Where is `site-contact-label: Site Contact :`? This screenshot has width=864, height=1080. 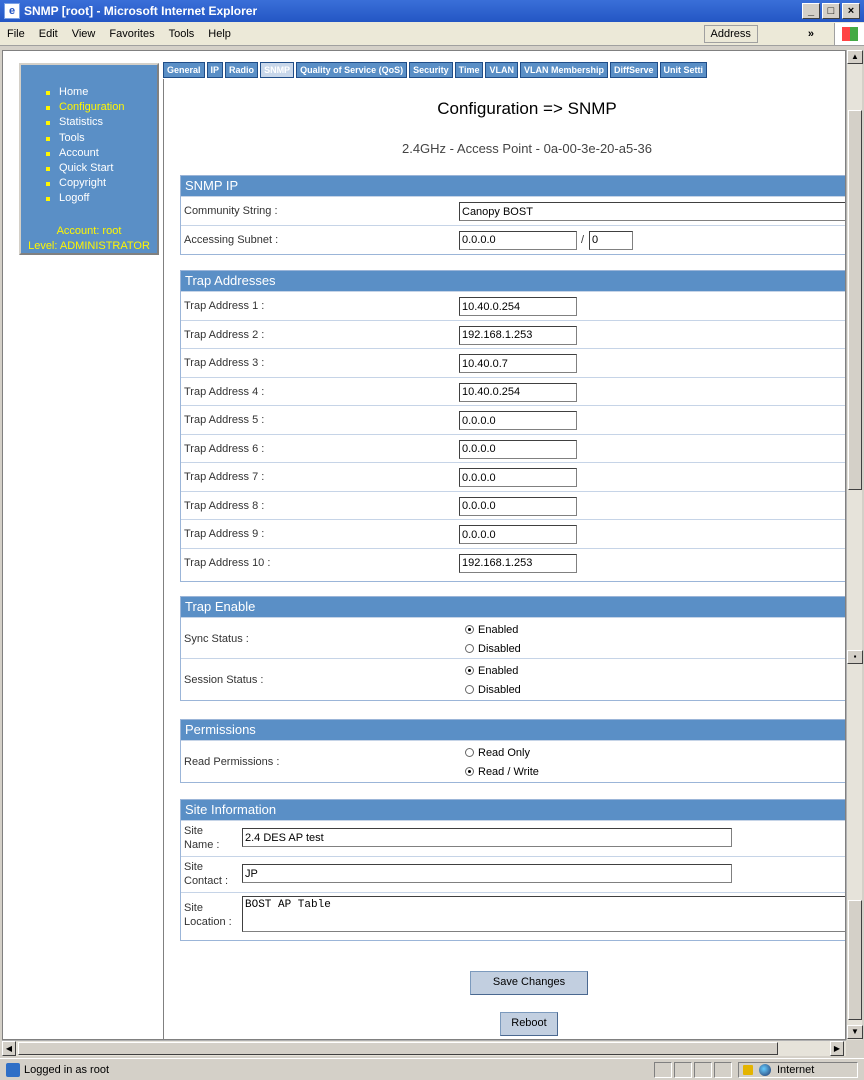
site-contact-label: Site Contact : is located at coordinates (206, 874).